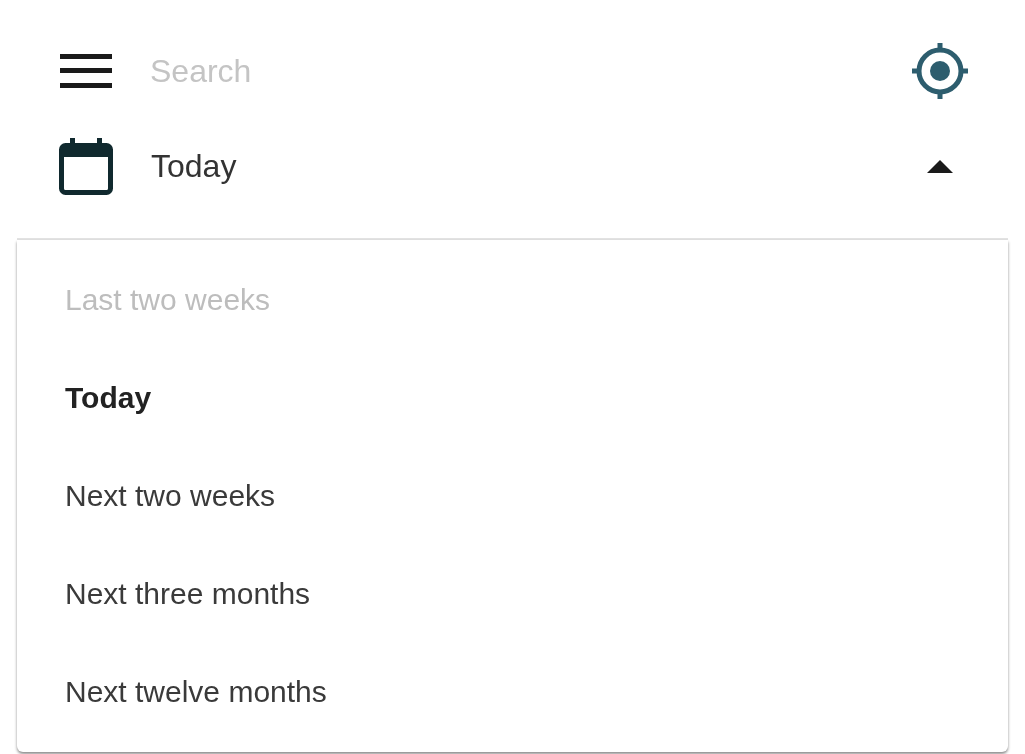 The width and height of the screenshot is (1025, 754). What do you see at coordinates (194, 166) in the screenshot?
I see `date-value: Today` at bounding box center [194, 166].